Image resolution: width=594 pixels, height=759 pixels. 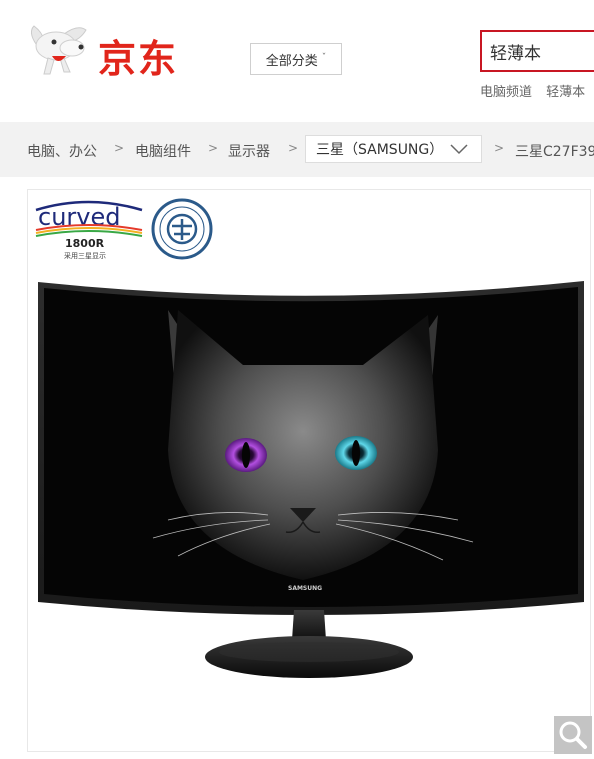 What do you see at coordinates (163, 151) in the screenshot?
I see `breadcrumb-item-components: 电脑组件` at bounding box center [163, 151].